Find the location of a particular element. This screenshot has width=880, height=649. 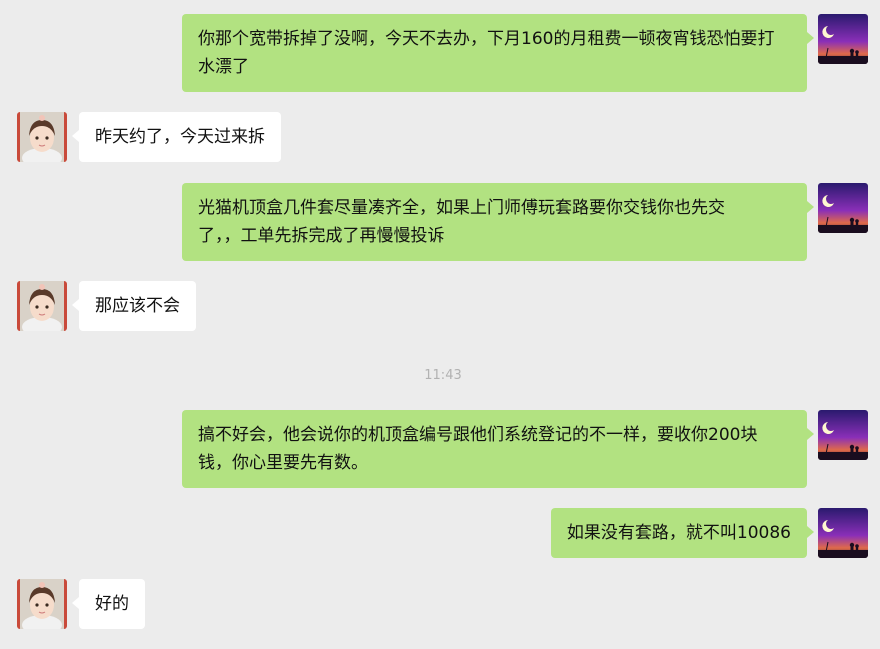

message-bubble-outgoing: 你那个宽带拆掉了没啊，今天不去办，下月160的月租费一顿夜宵钱恐怕要打水漂了 is located at coordinates (494, 53).